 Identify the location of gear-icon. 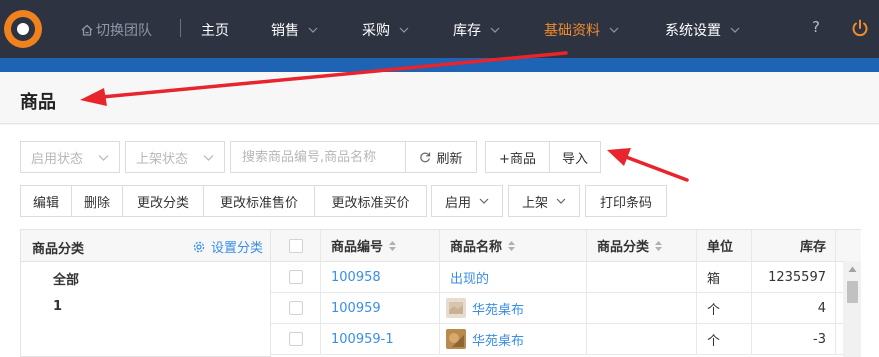
(199, 246).